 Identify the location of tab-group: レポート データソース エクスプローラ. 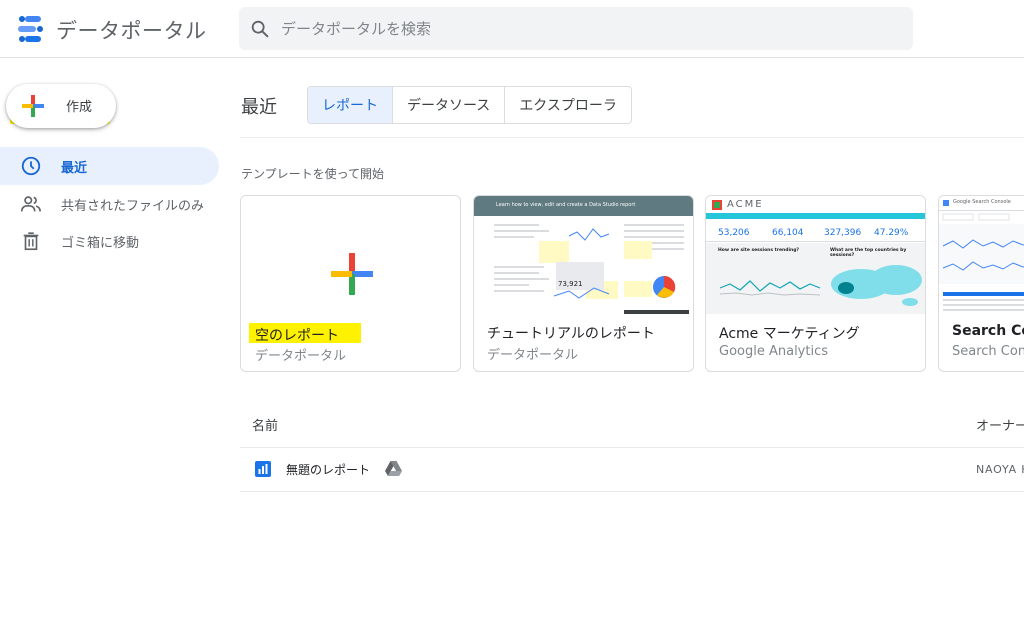
(469, 105).